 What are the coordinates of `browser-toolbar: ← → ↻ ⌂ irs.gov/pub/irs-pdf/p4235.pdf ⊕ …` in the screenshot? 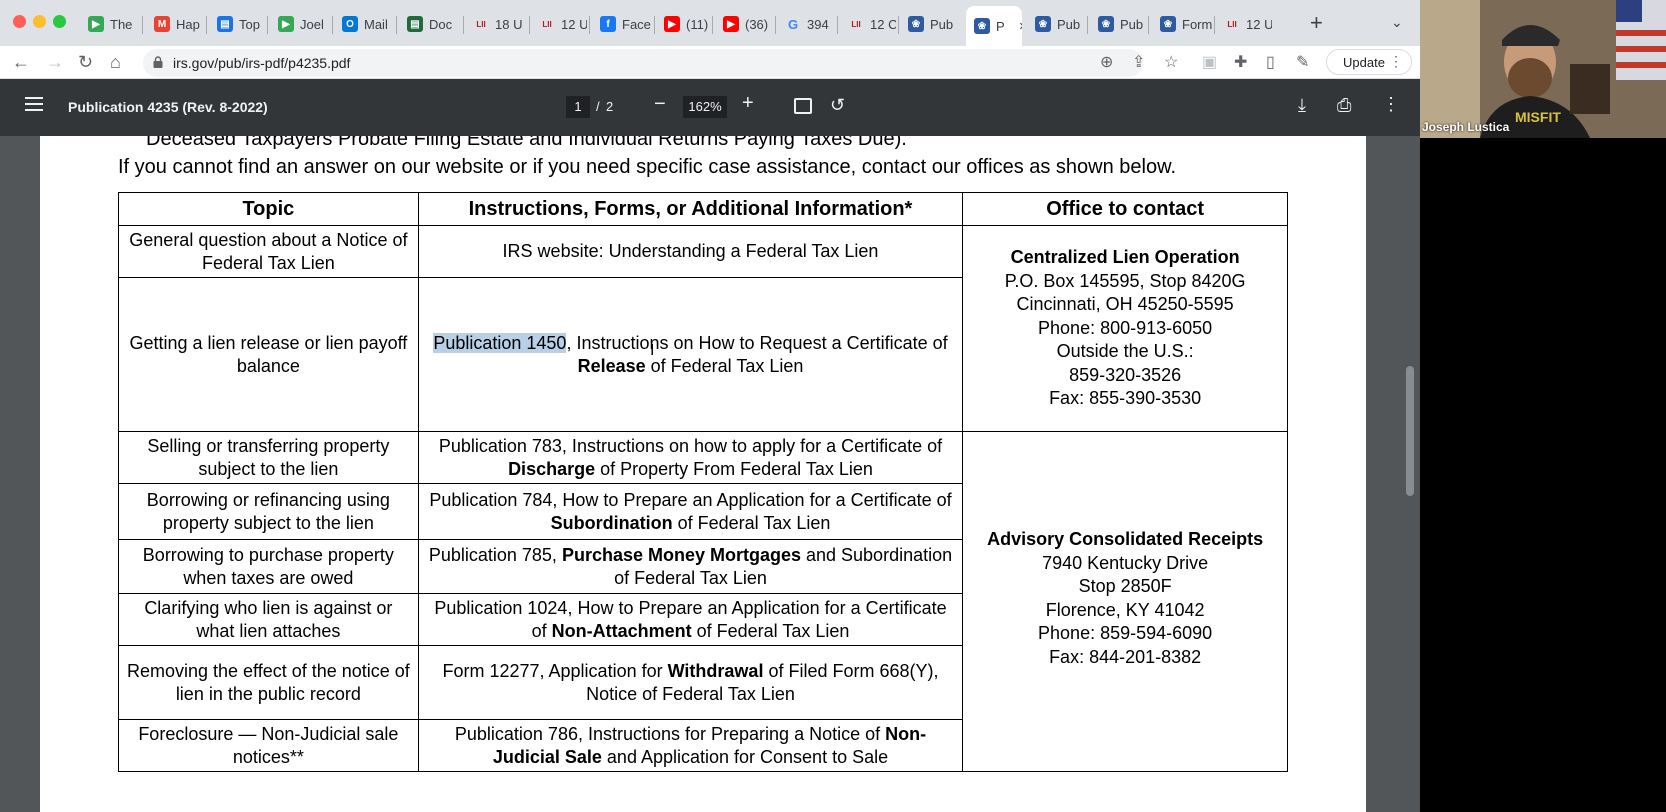 It's located at (710, 62).